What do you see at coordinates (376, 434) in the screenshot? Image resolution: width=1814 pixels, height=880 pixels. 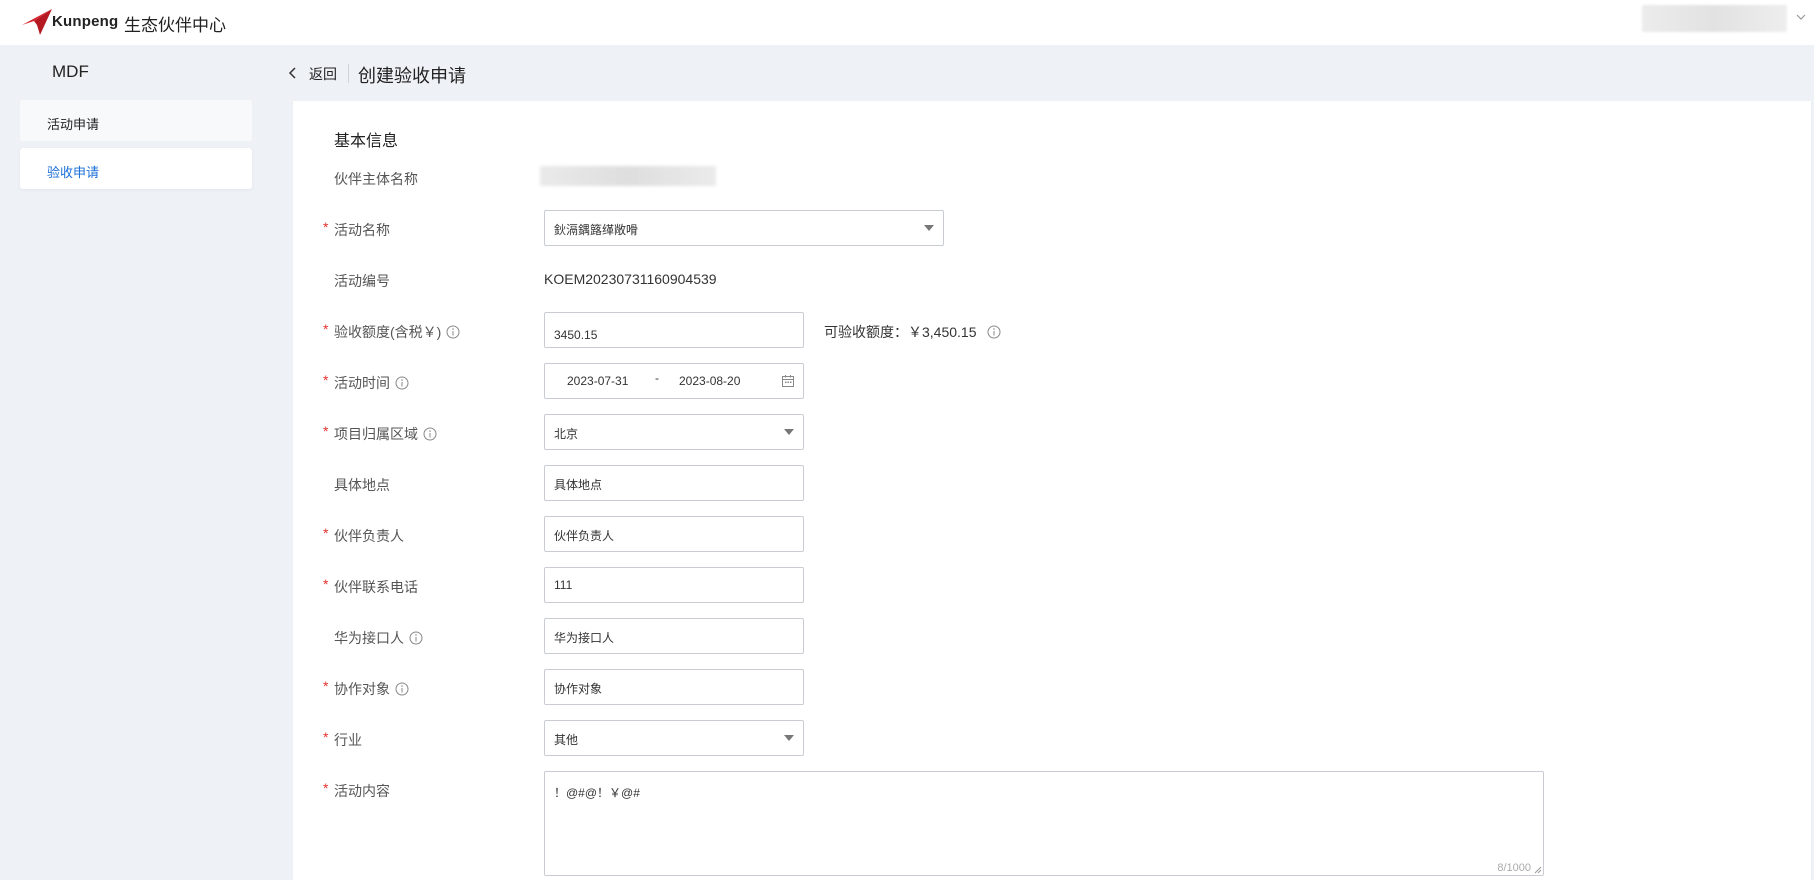 I see `region-label-text: 项目归属区域` at bounding box center [376, 434].